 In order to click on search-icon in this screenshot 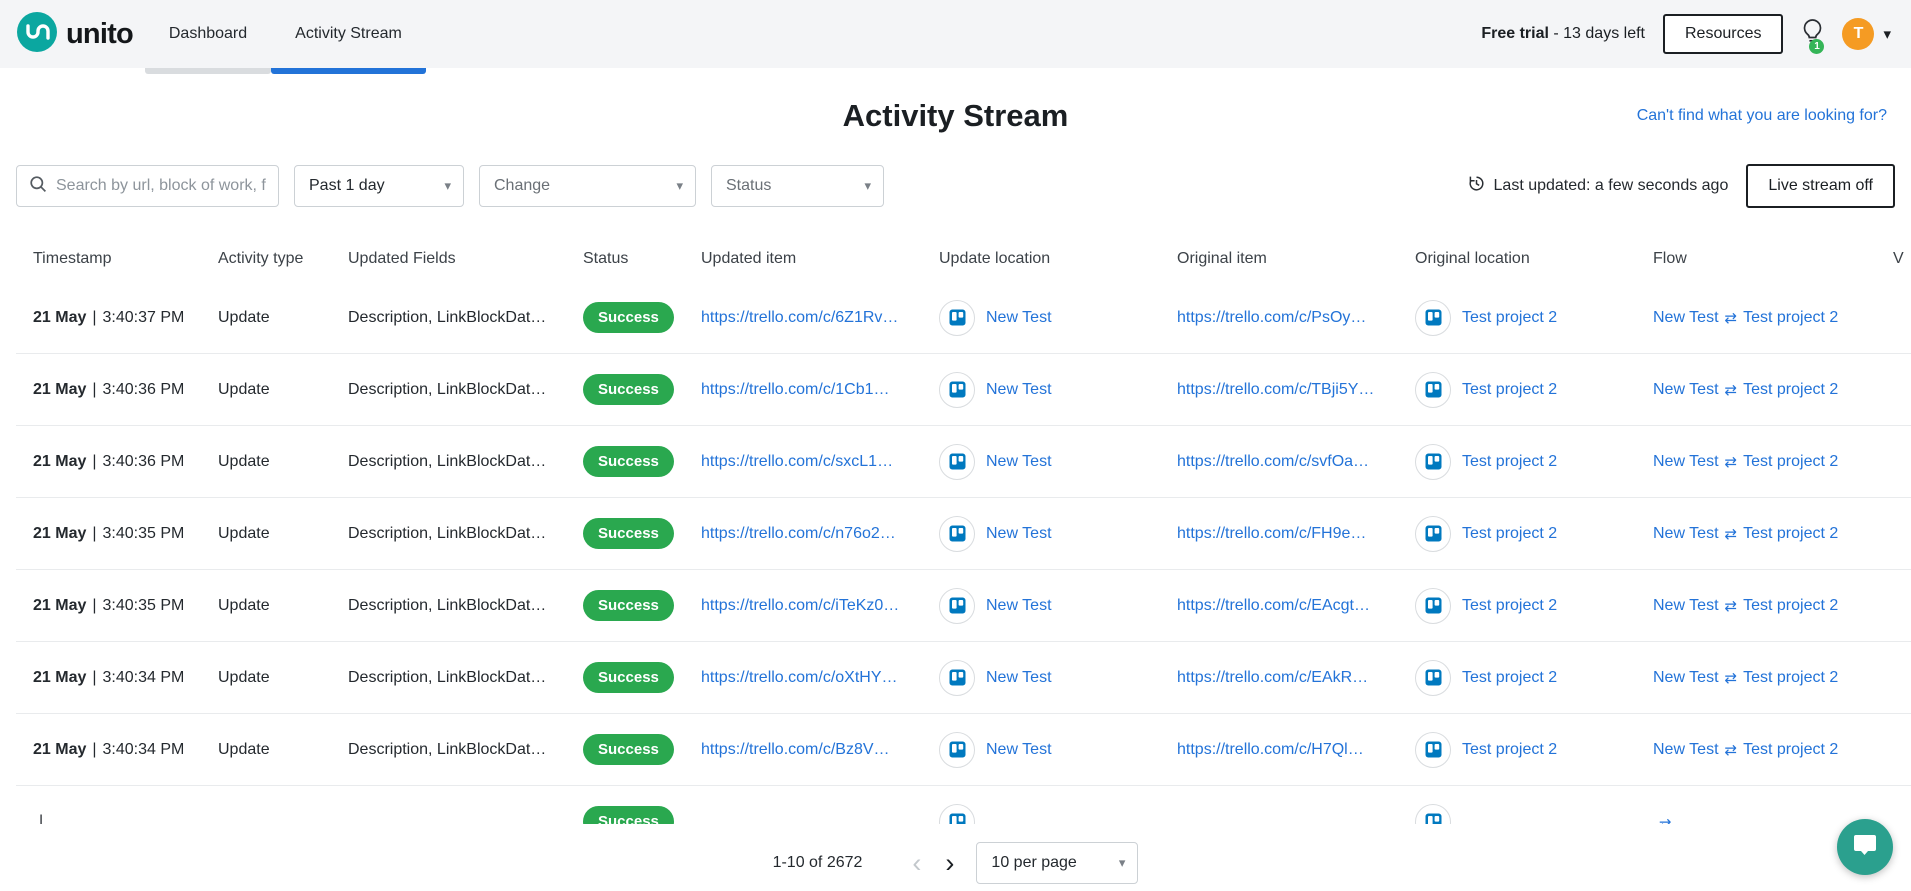, I will do `click(42, 186)`.